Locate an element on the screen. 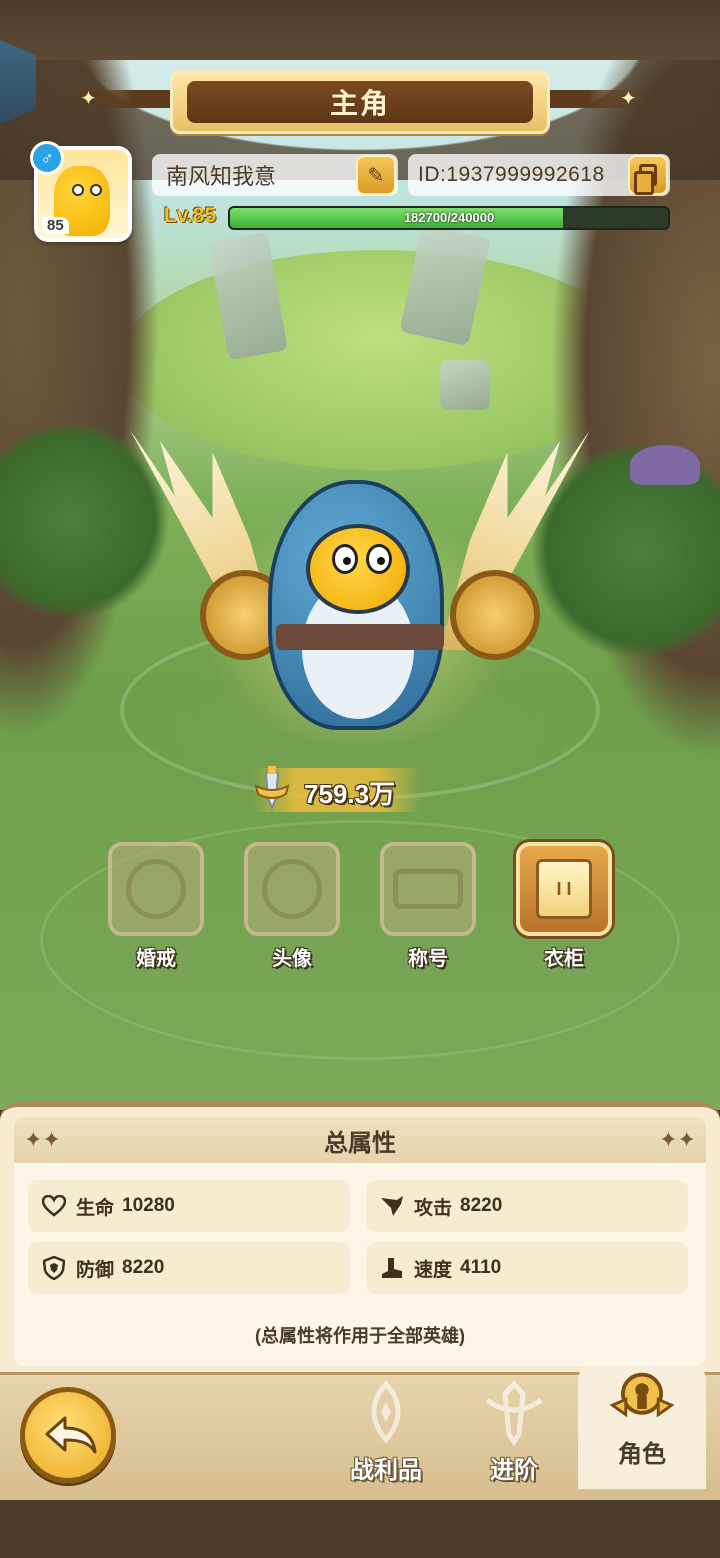 The width and height of the screenshot is (720, 1558). attribute-label: 生命 is located at coordinates (95, 1208).